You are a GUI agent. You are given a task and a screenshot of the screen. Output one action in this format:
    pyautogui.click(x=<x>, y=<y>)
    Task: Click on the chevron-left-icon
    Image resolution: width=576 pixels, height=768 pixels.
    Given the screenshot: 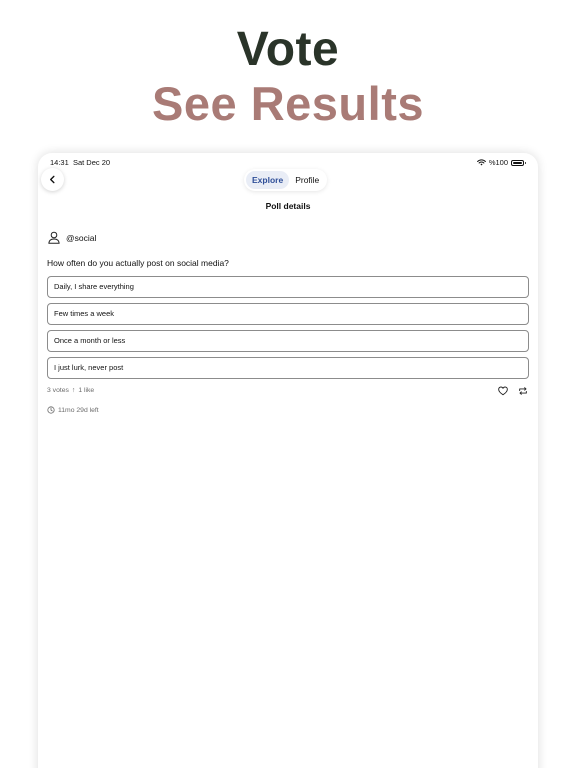 What is the action you would take?
    pyautogui.click(x=52, y=179)
    